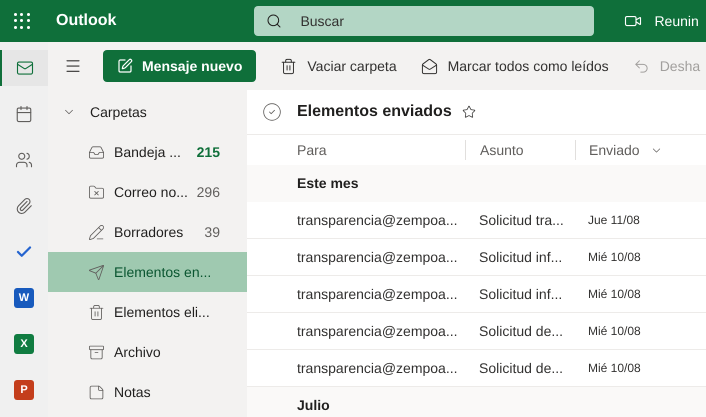  What do you see at coordinates (132, 392) in the screenshot?
I see `folder-name: Notas` at bounding box center [132, 392].